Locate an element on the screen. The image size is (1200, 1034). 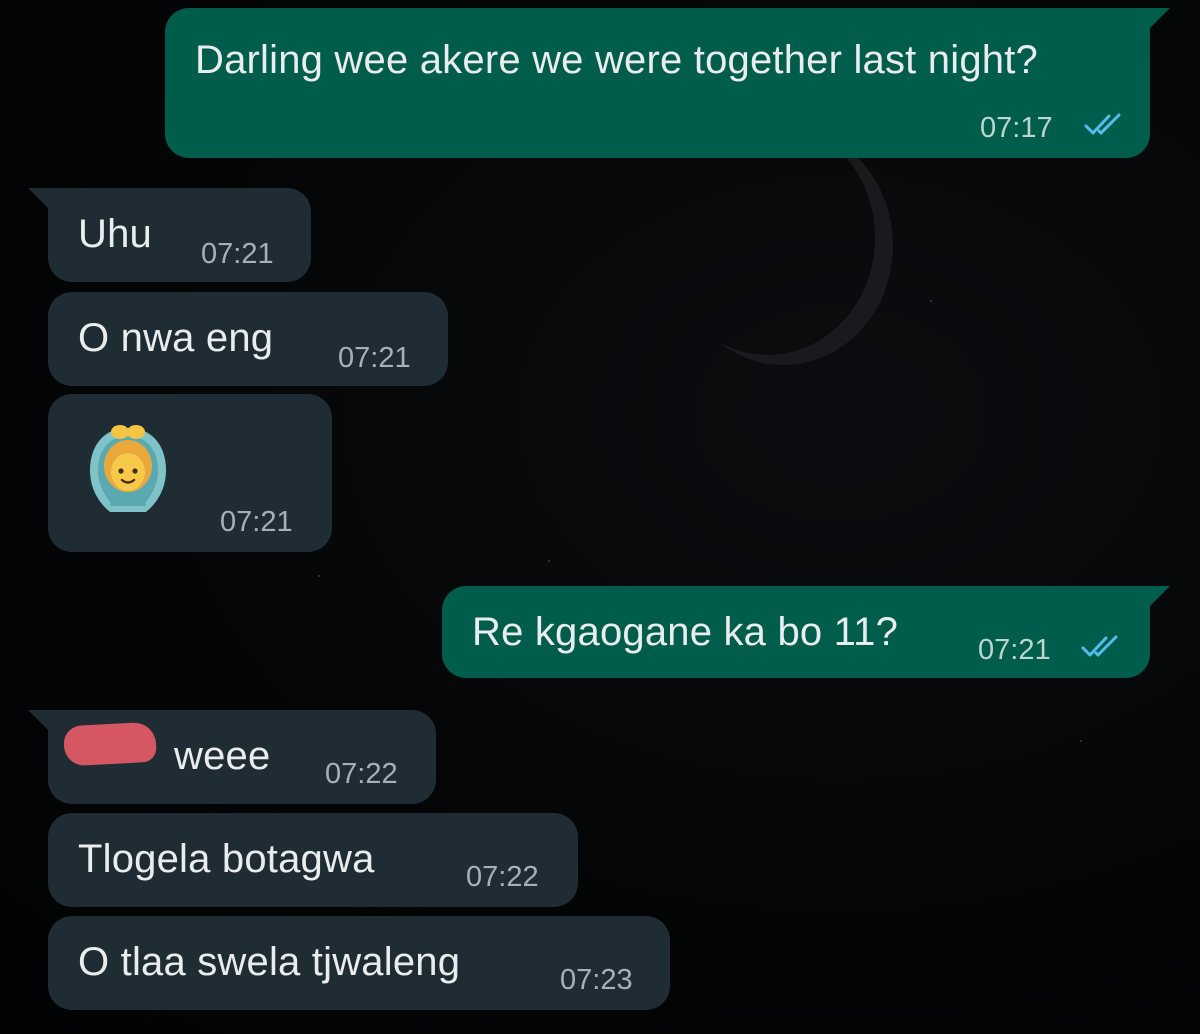
message-time: 07:17 is located at coordinates (1016, 128).